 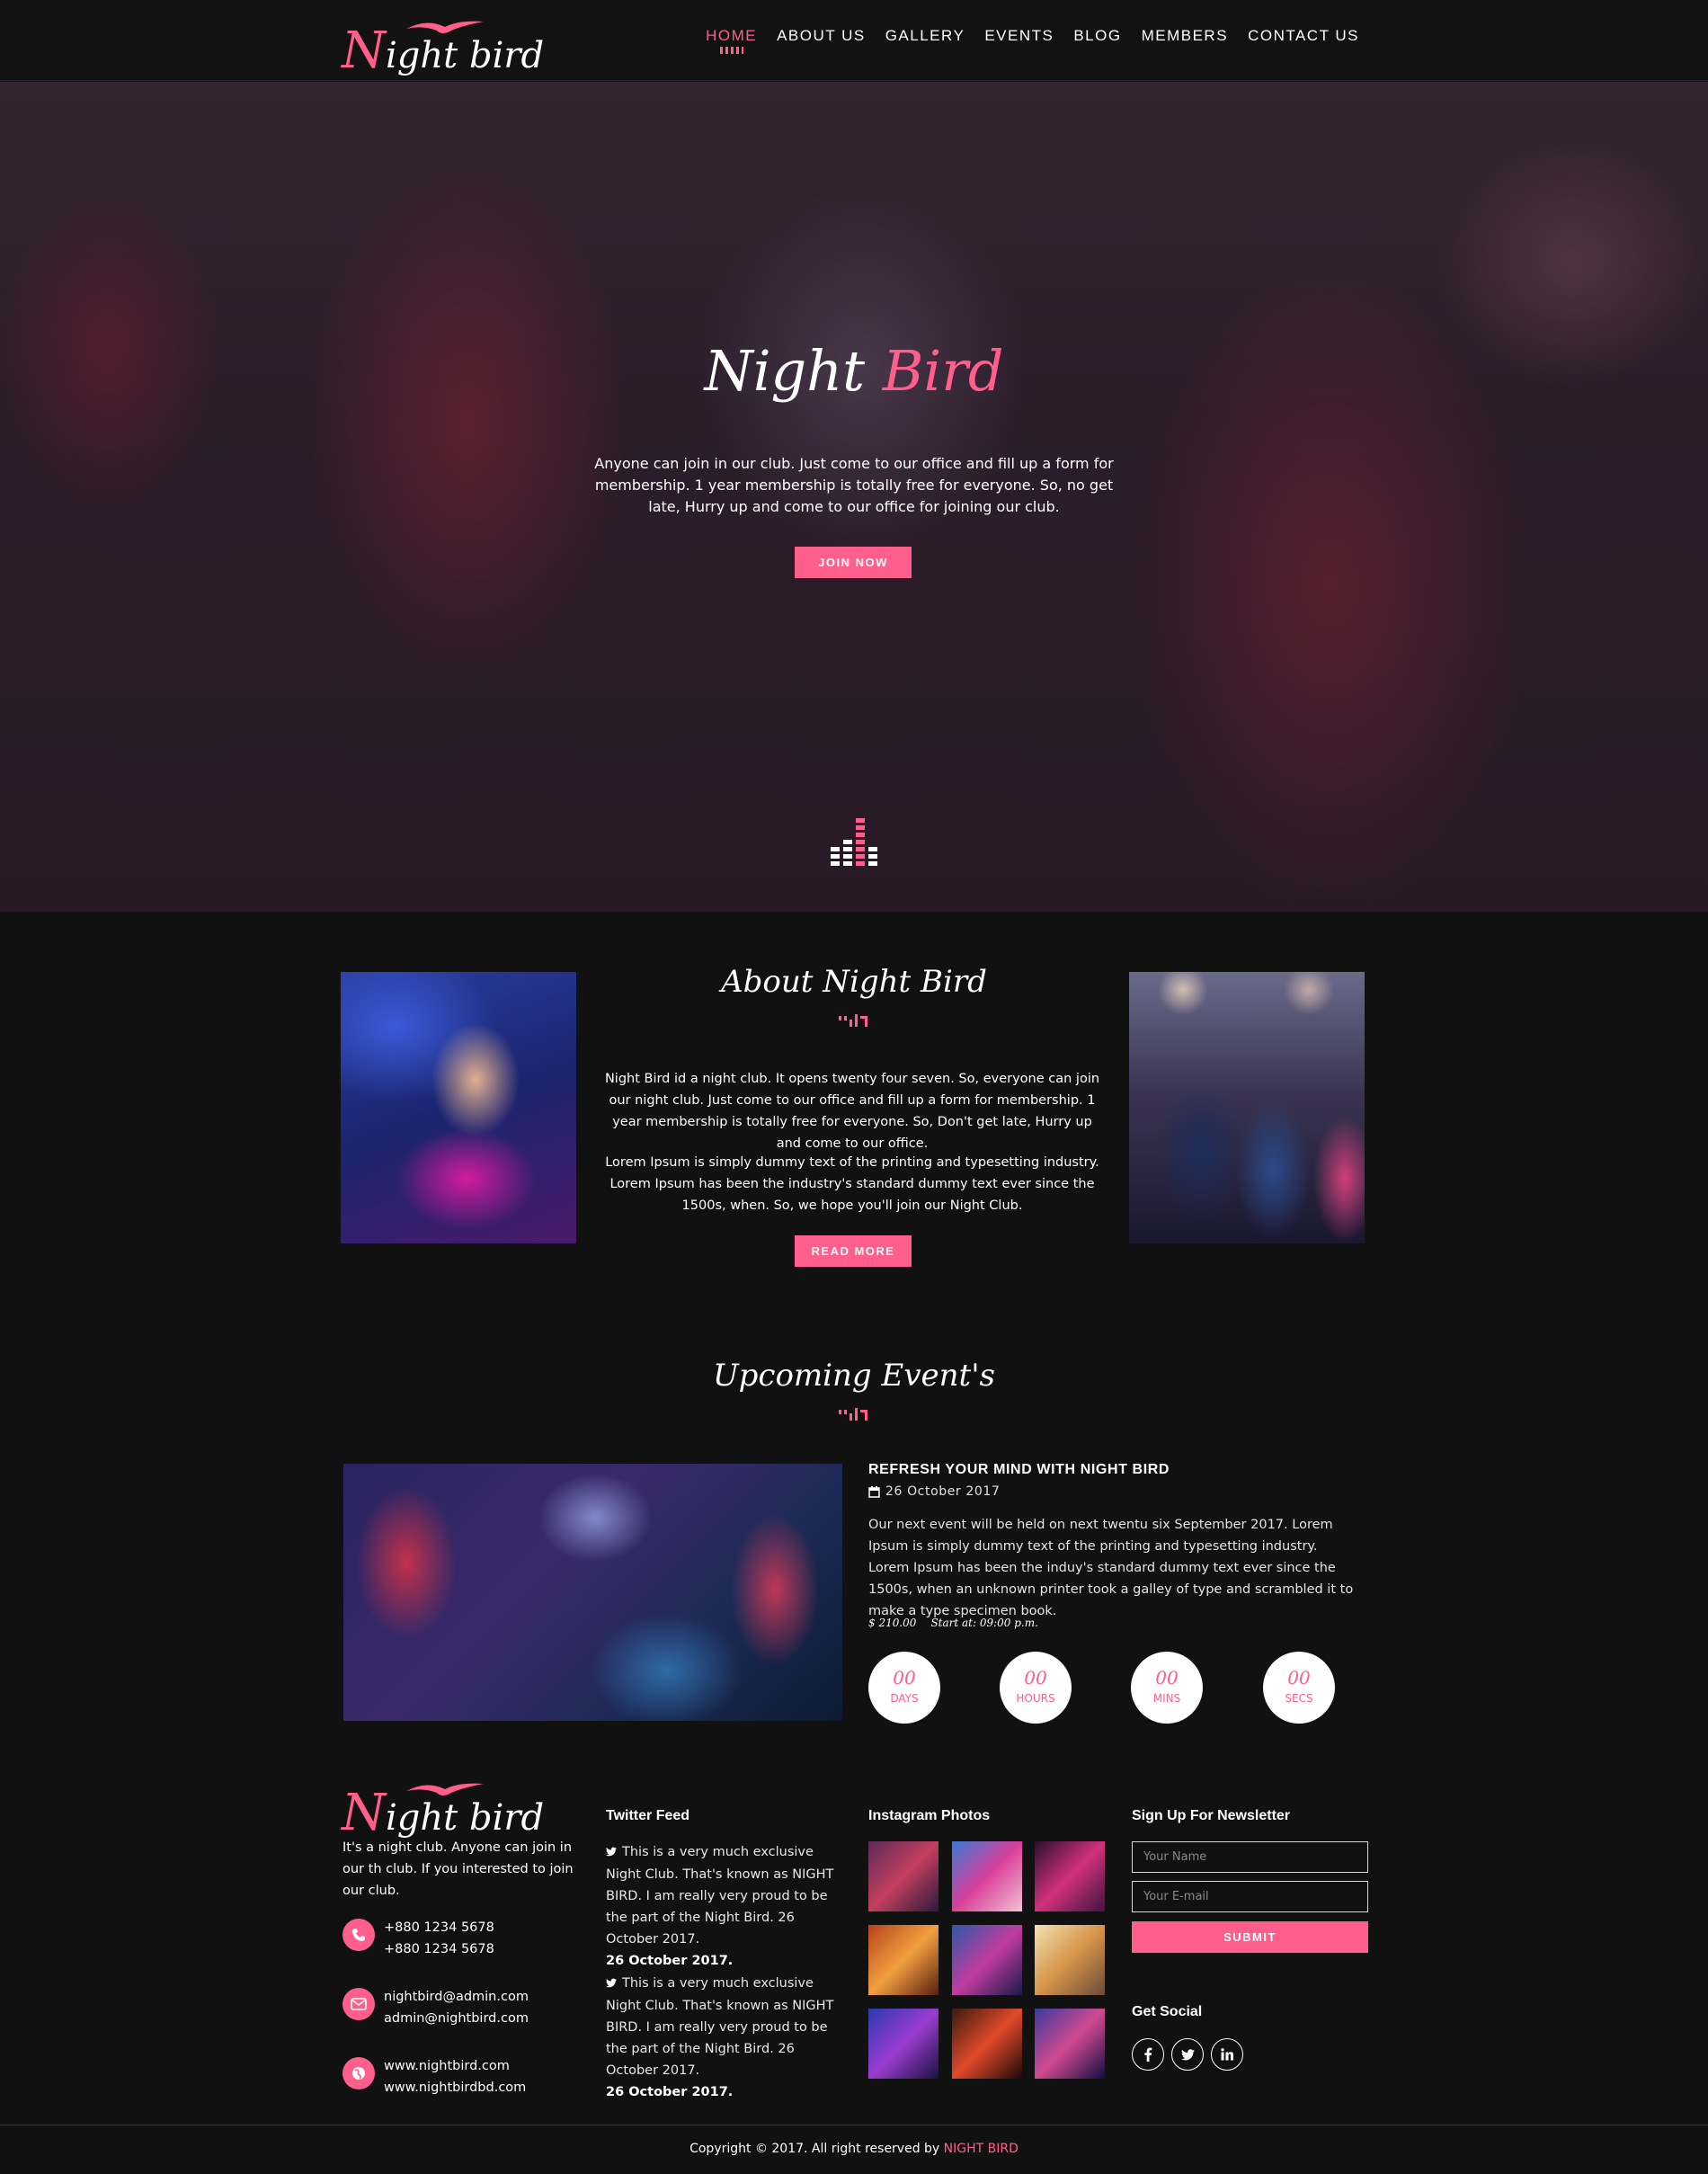 I want to click on event-price: $ 210.00, so click(x=892, y=1623).